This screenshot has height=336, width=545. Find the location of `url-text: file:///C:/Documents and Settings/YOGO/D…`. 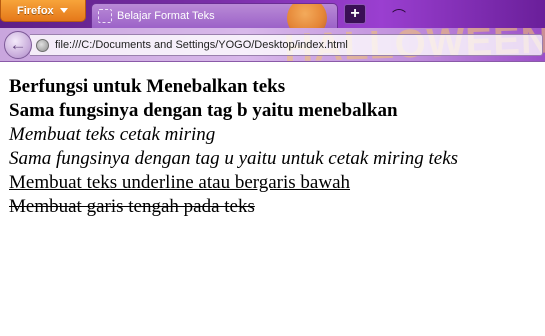

url-text: file:///C:/Documents and Settings/YOGO/D… is located at coordinates (201, 45).